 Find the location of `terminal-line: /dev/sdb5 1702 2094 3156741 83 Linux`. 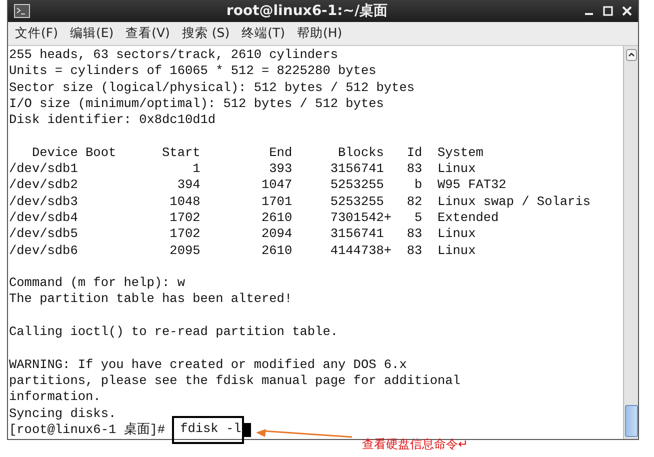

terminal-line: /dev/sdb5 1702 2094 3156741 83 Linux is located at coordinates (243, 234).